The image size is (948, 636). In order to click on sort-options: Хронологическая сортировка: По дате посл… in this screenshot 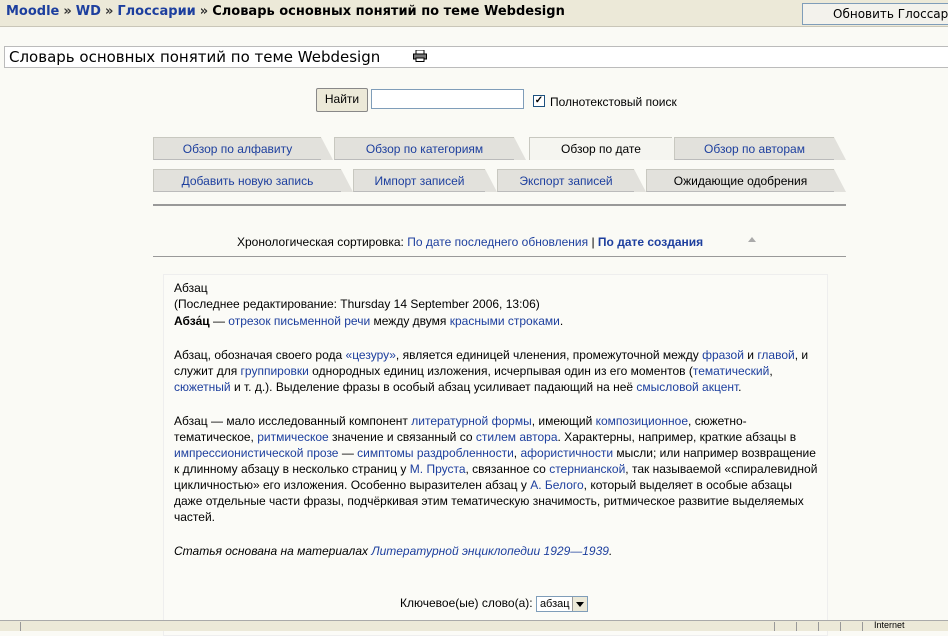, I will do `click(470, 242)`.